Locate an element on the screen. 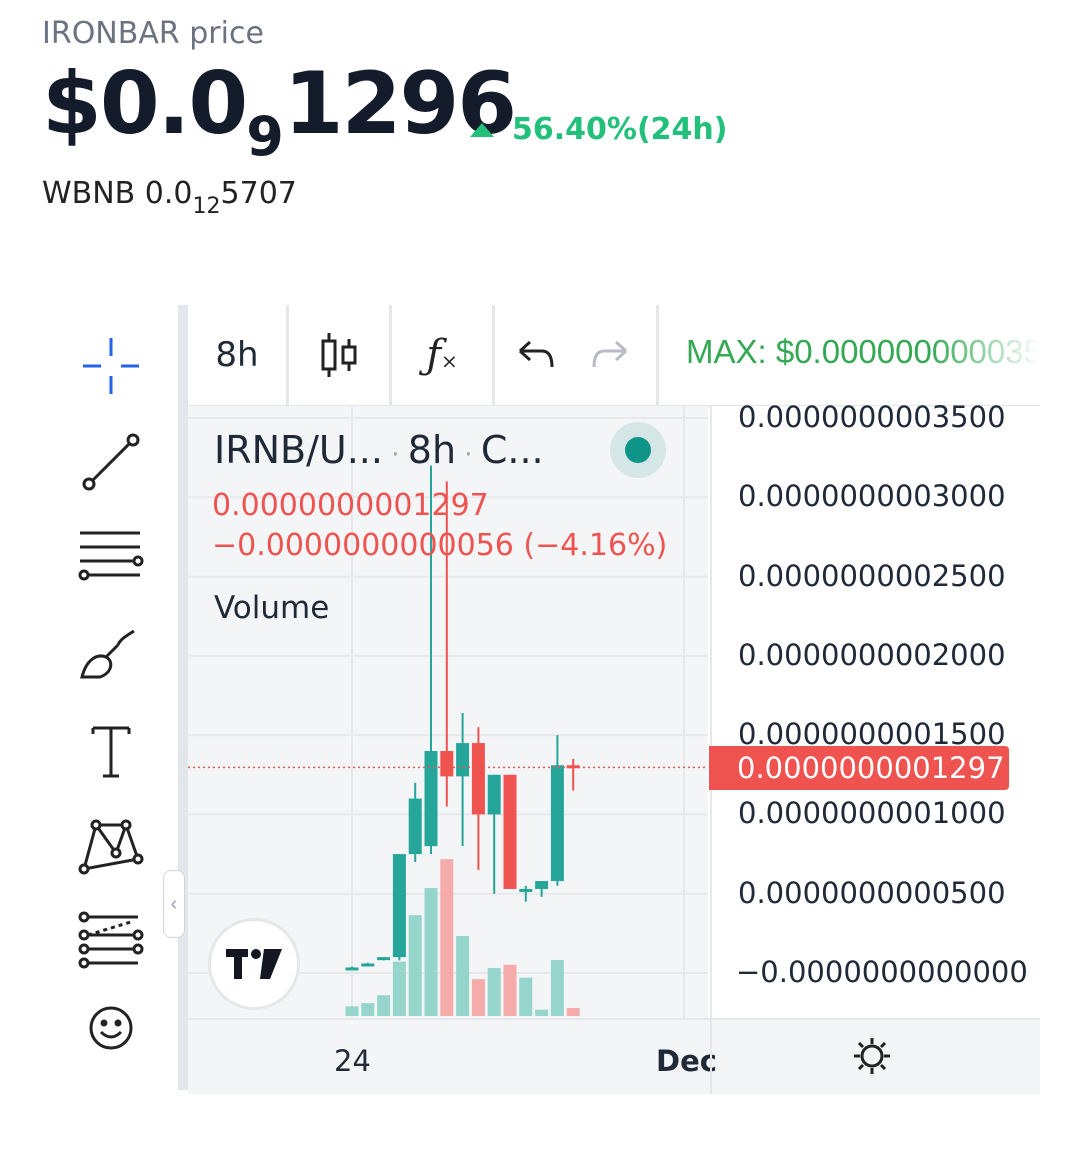 The height and width of the screenshot is (1157, 1080). price-tick: 0.0000000003000 is located at coordinates (872, 496).